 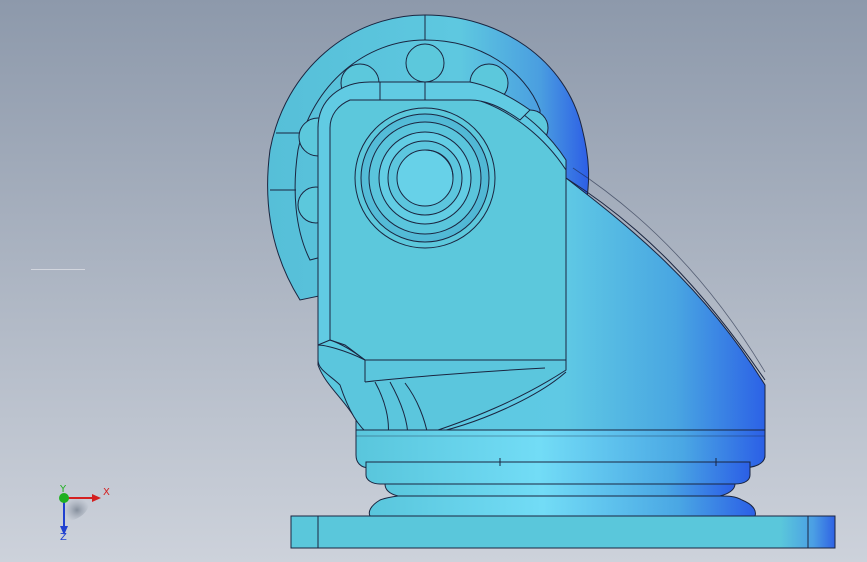 I want to click on orientation-triad: X Y Z, so click(x=83, y=514).